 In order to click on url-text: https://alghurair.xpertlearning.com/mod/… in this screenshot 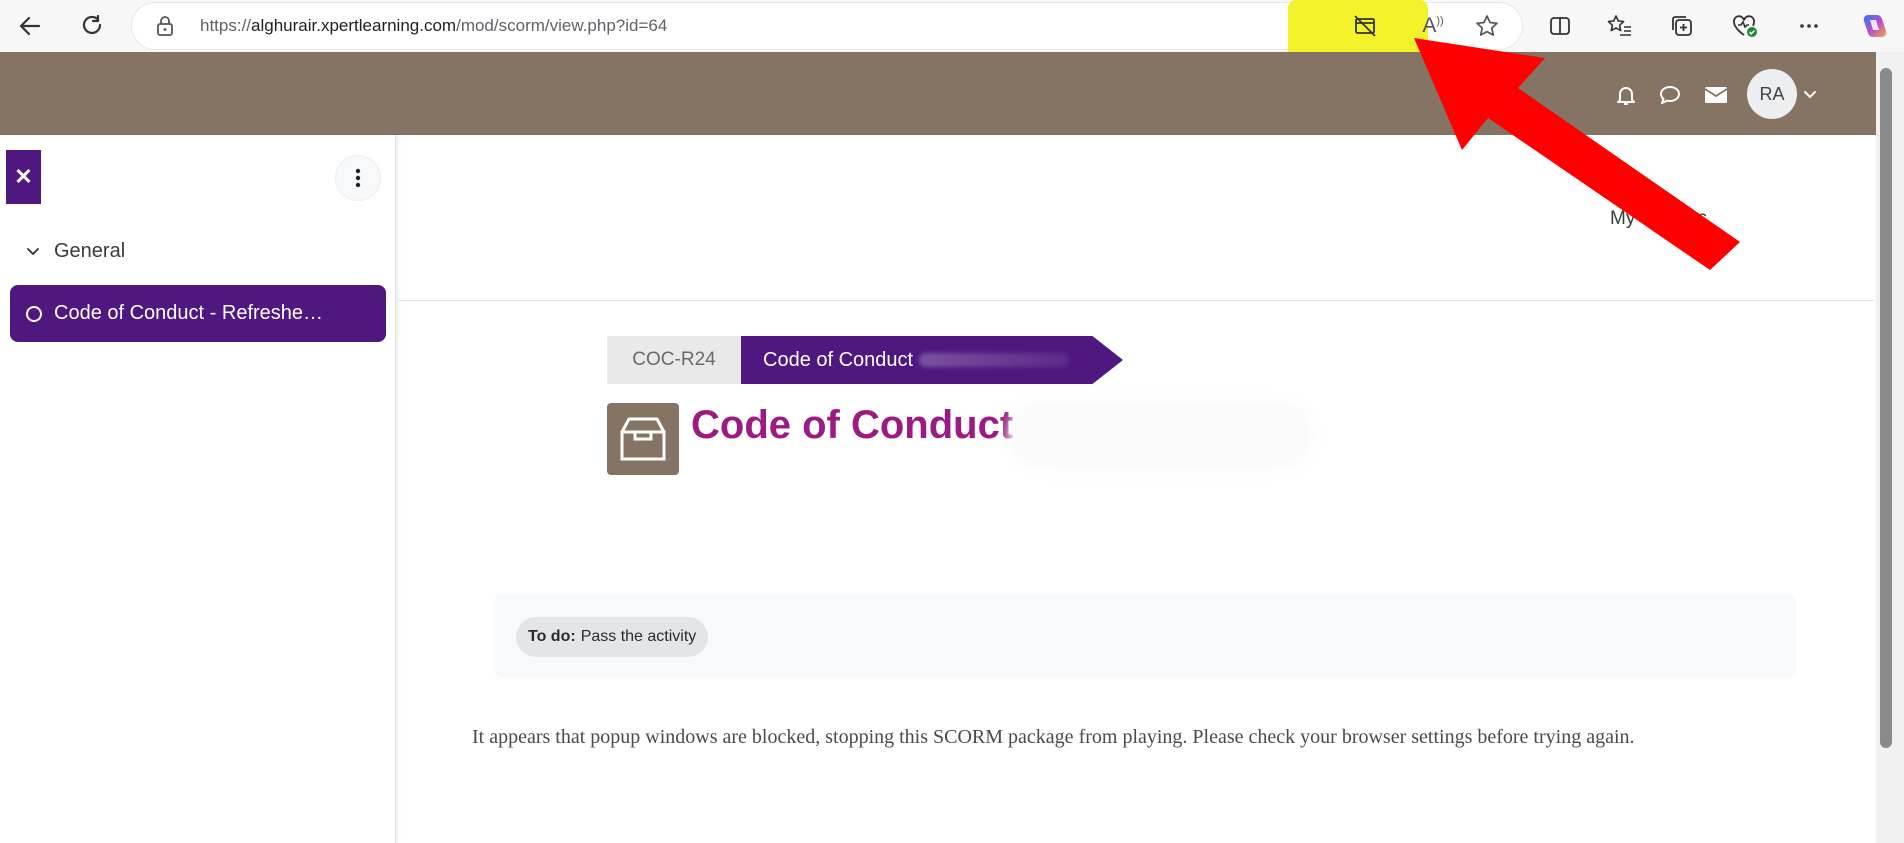, I will do `click(433, 26)`.